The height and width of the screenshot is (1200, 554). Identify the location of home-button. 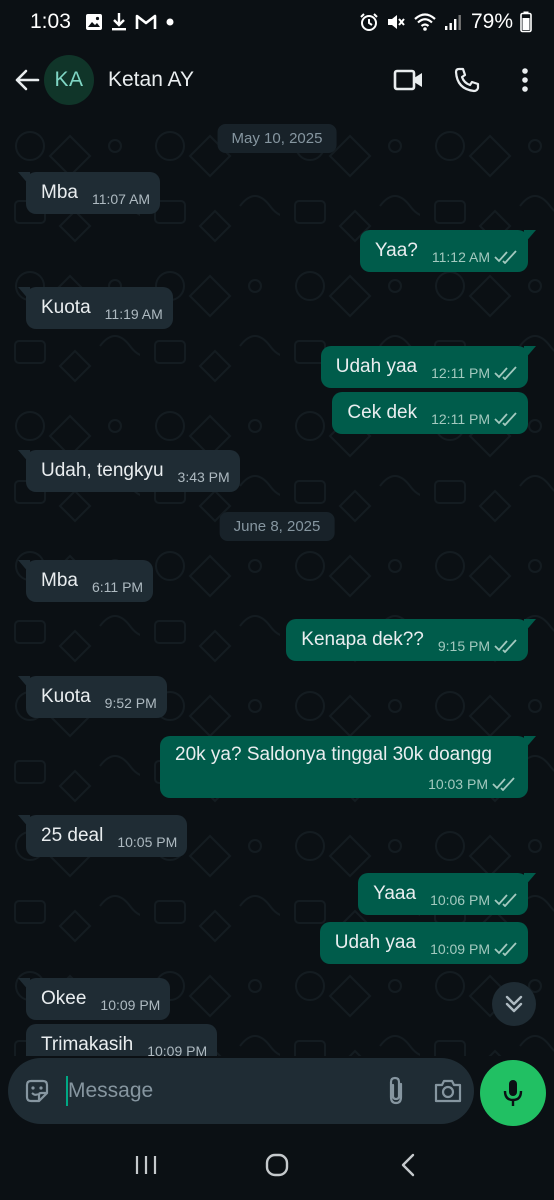
(277, 1165).